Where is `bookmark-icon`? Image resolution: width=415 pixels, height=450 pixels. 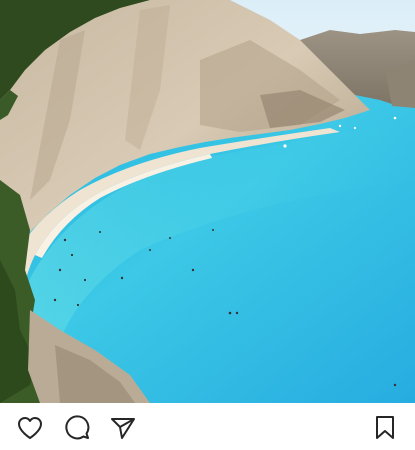 bookmark-icon is located at coordinates (385, 427).